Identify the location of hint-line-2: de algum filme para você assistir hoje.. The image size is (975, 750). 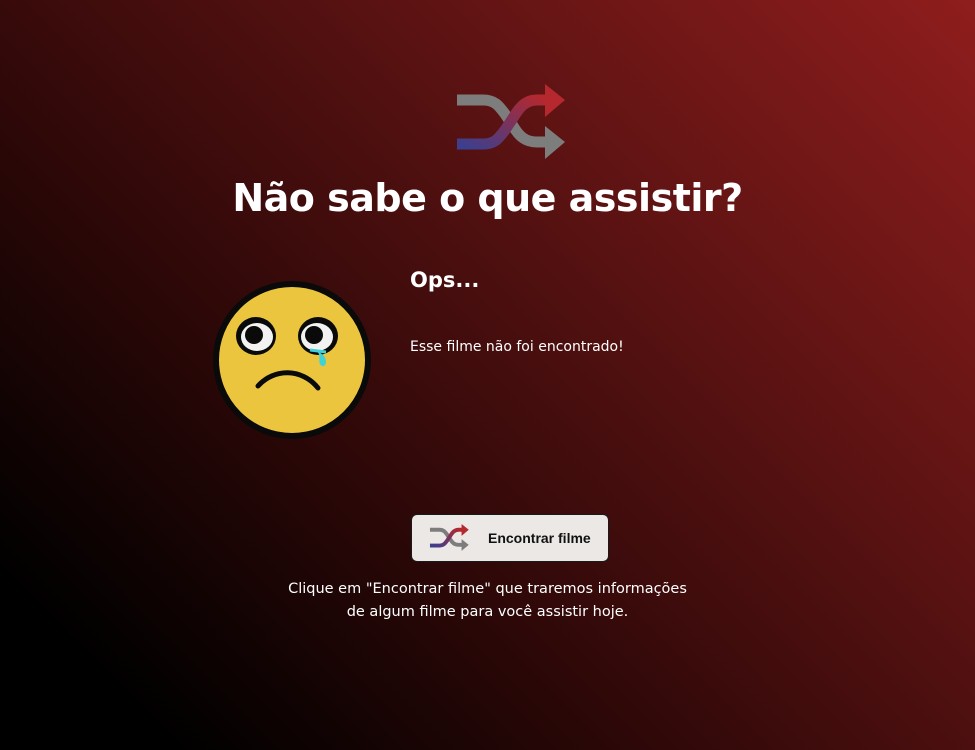
(487, 612).